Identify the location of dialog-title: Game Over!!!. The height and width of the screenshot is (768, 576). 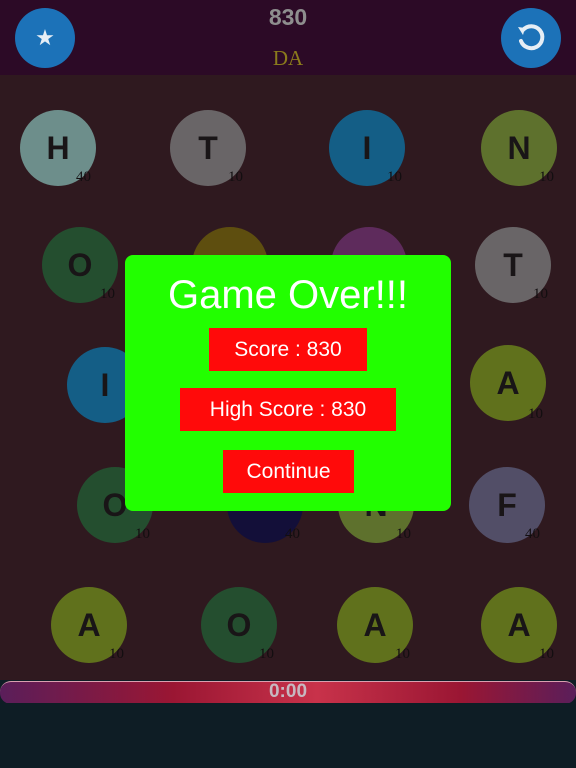
(288, 295).